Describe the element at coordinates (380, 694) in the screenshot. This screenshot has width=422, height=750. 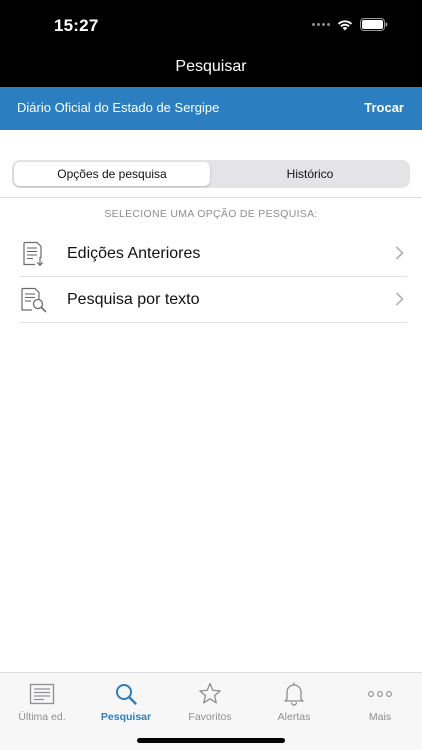
I see `more-icon` at that location.